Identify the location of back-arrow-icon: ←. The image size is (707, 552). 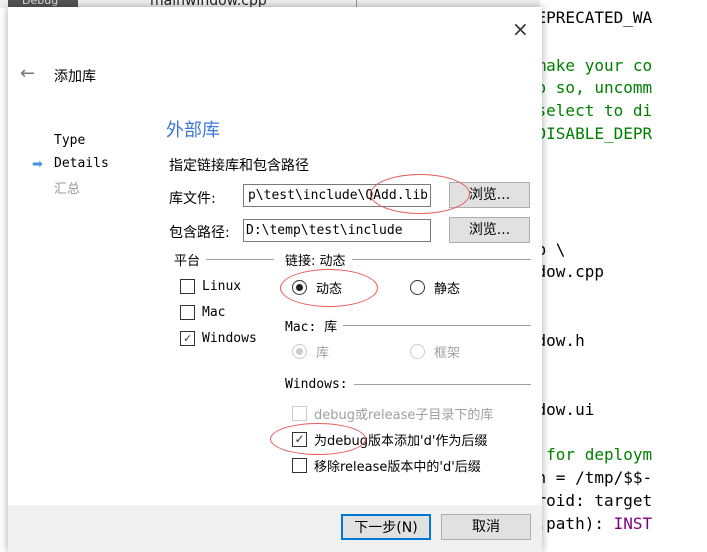
(27, 73).